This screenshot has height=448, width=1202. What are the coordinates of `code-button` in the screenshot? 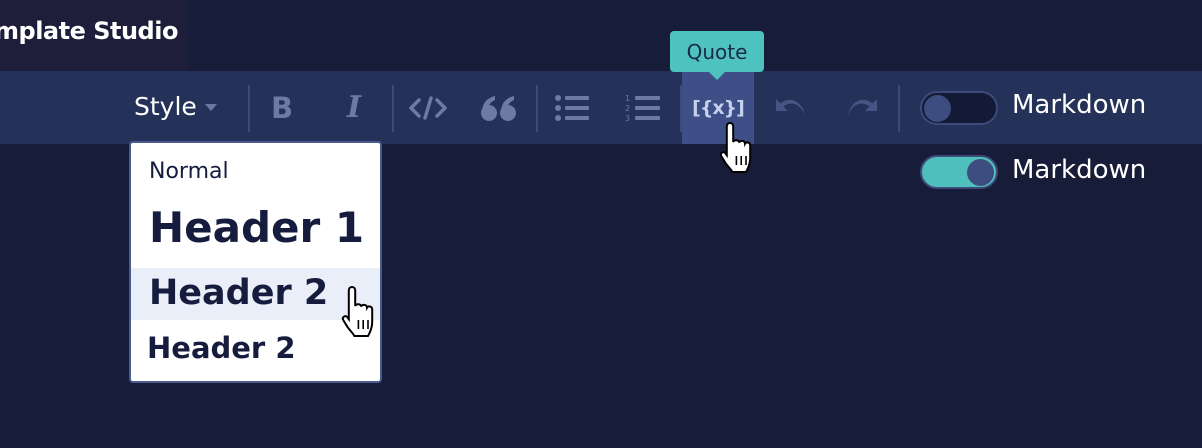 It's located at (428, 107).